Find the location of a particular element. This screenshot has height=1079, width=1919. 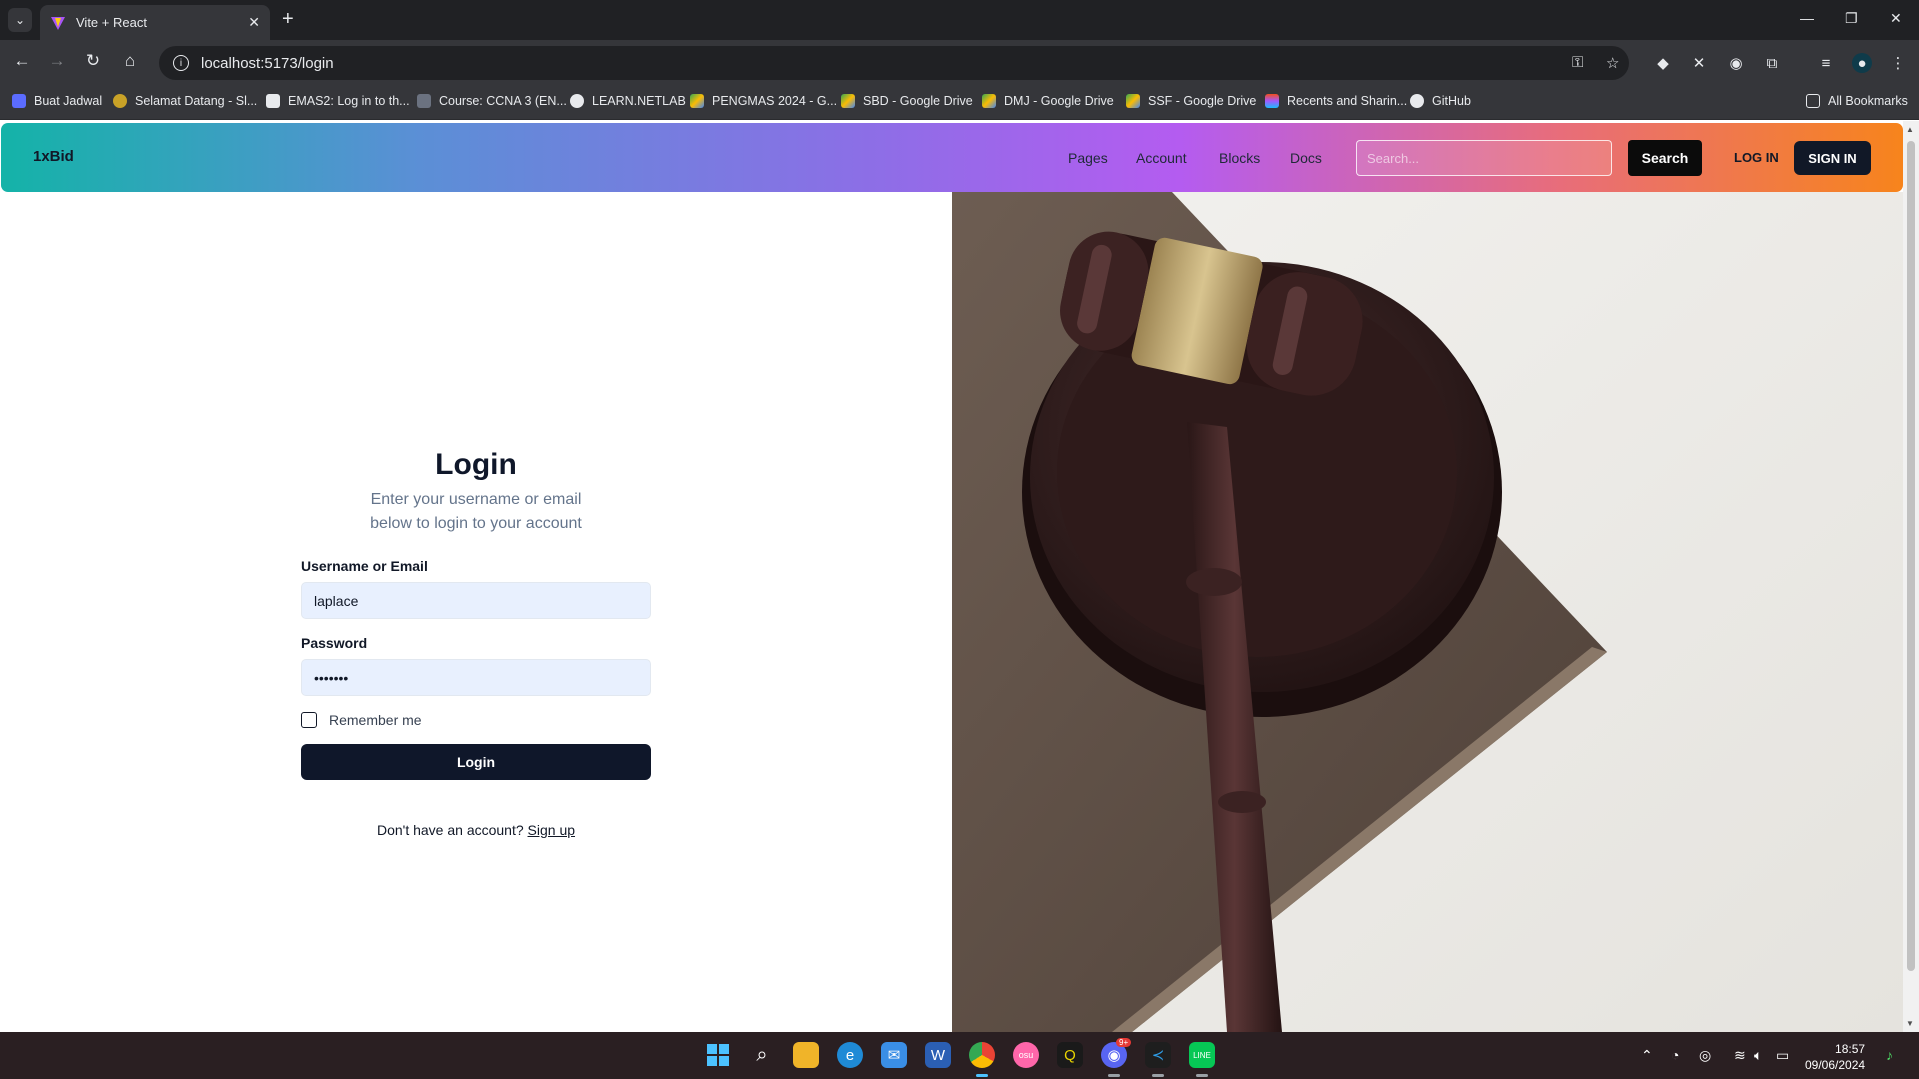

vite-logo-icon is located at coordinates (58, 23).